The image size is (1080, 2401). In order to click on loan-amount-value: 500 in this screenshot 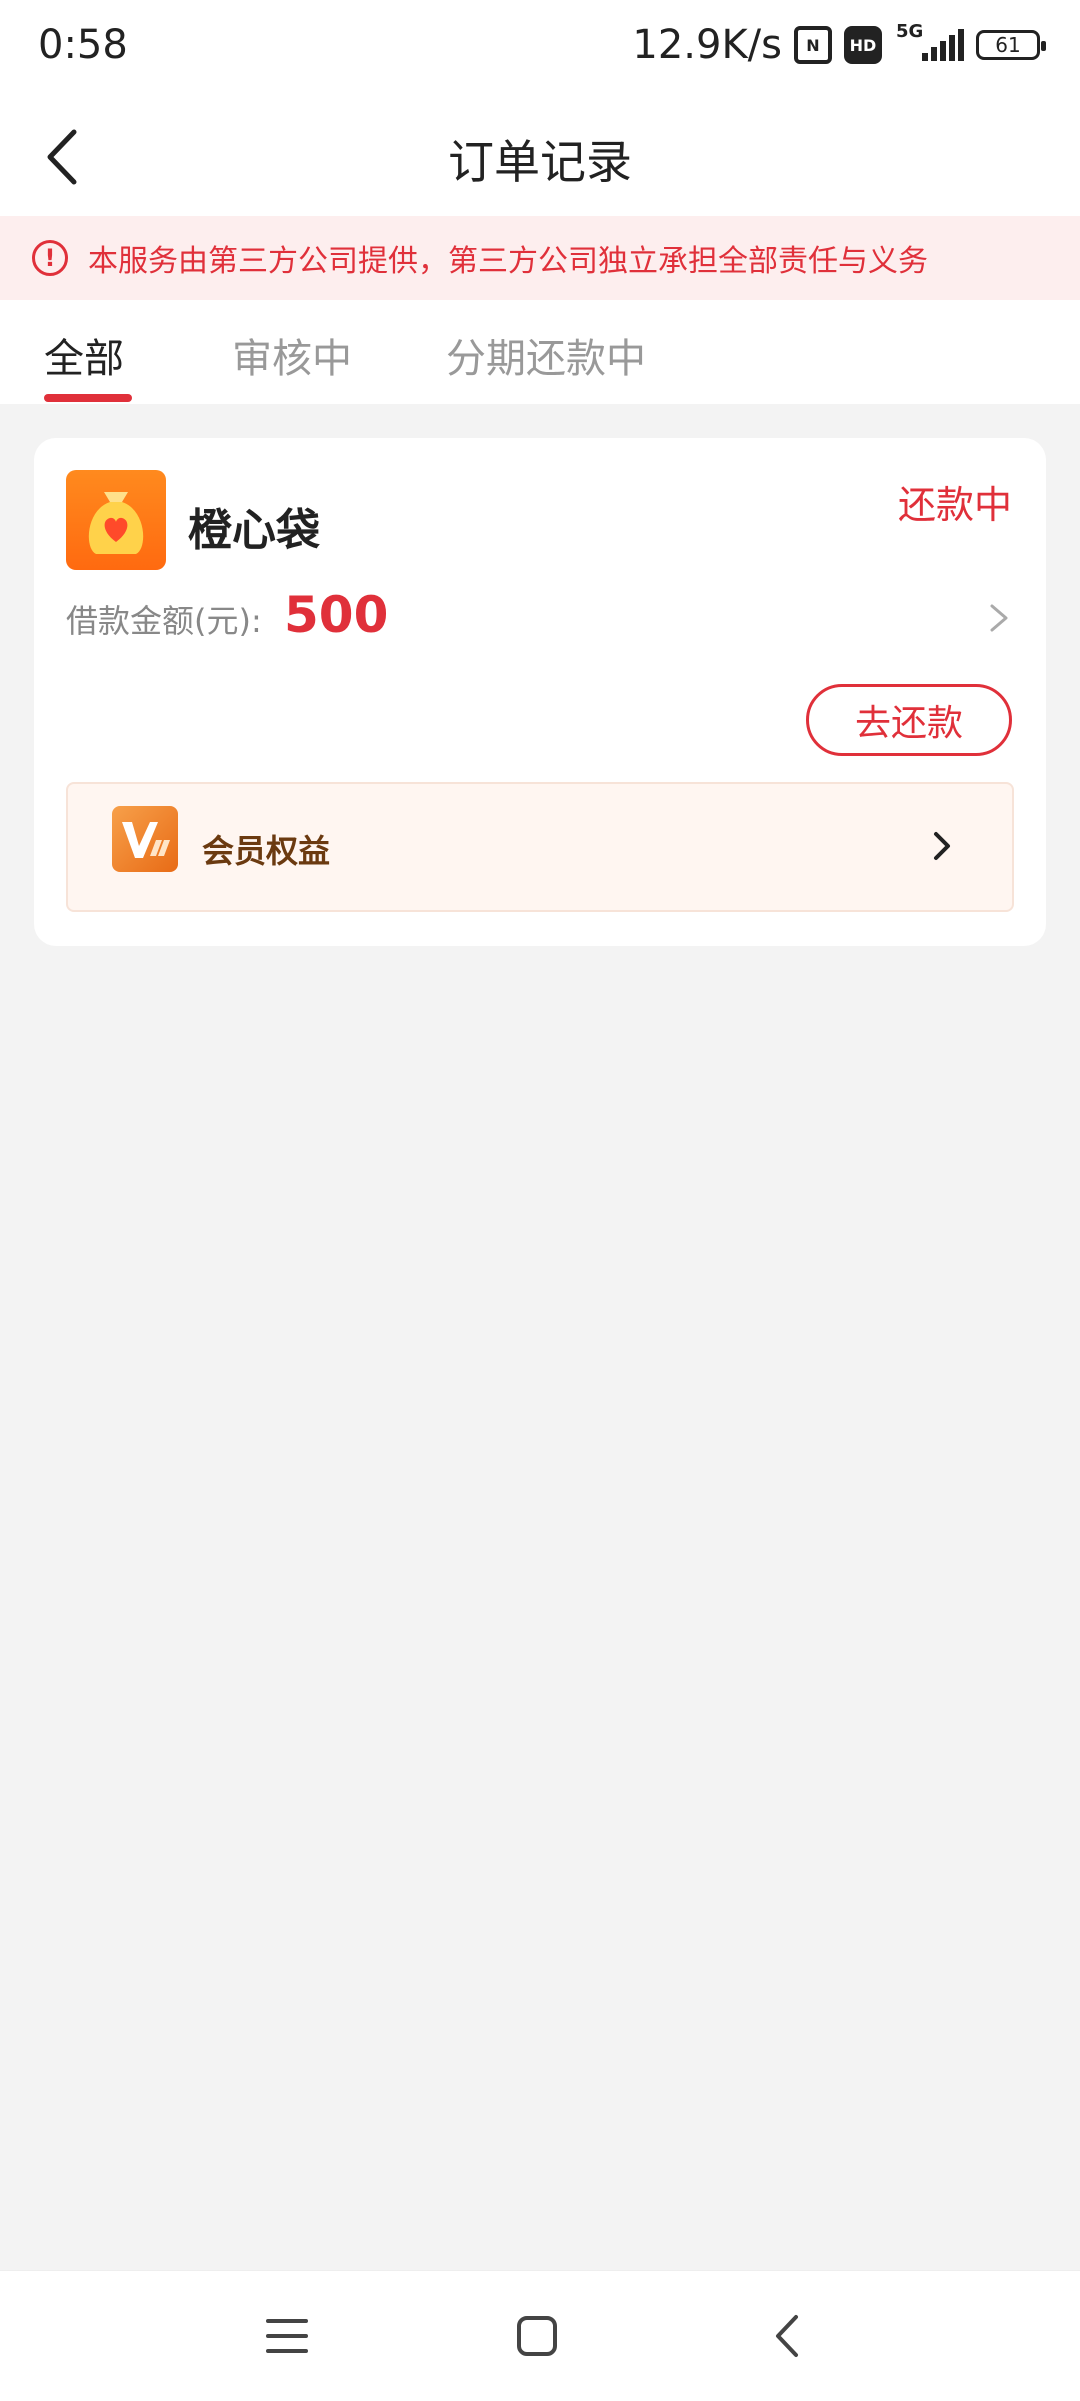, I will do `click(336, 615)`.